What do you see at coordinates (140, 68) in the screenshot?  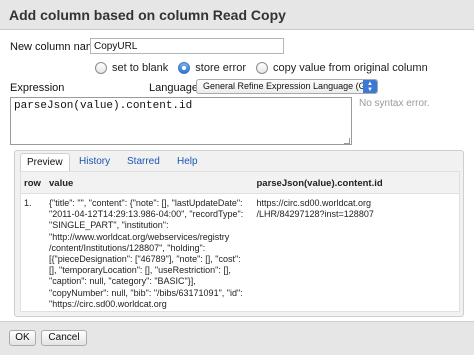 I see `radio-label: set to blank` at bounding box center [140, 68].